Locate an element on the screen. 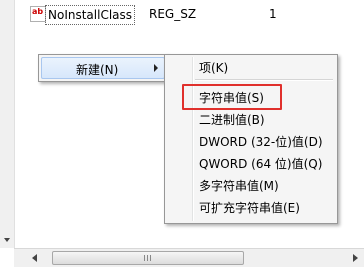  string-value-icon: ab is located at coordinates (38, 14).